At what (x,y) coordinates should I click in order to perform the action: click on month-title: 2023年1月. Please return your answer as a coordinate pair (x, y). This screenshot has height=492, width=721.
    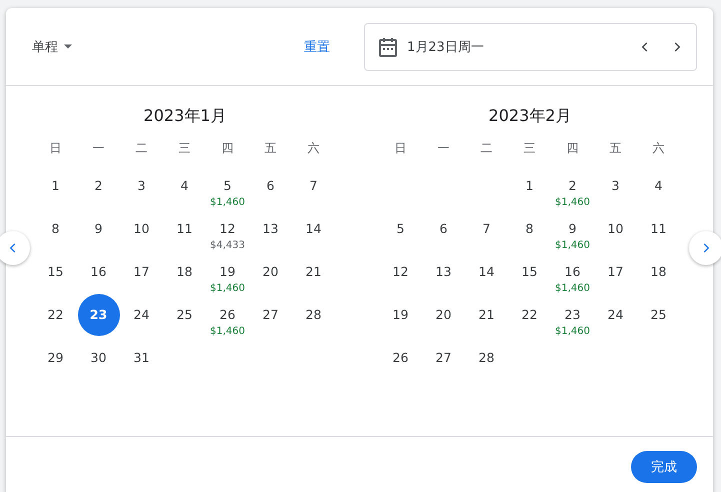
    Looking at the image, I should click on (185, 116).